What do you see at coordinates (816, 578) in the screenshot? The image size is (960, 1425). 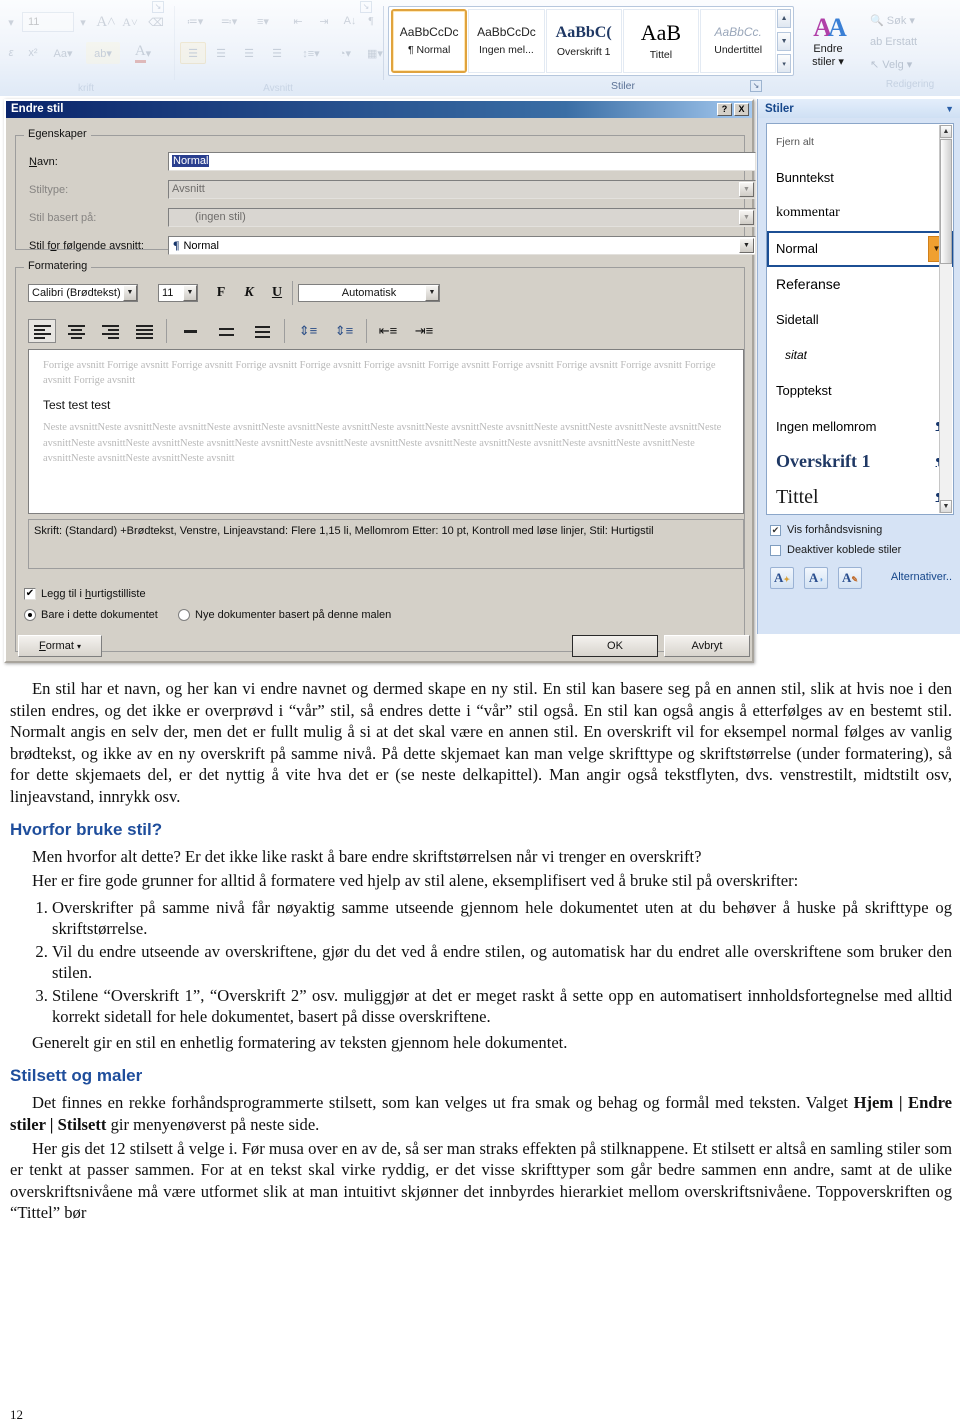 I see `style-inspector-button: A◑` at bounding box center [816, 578].